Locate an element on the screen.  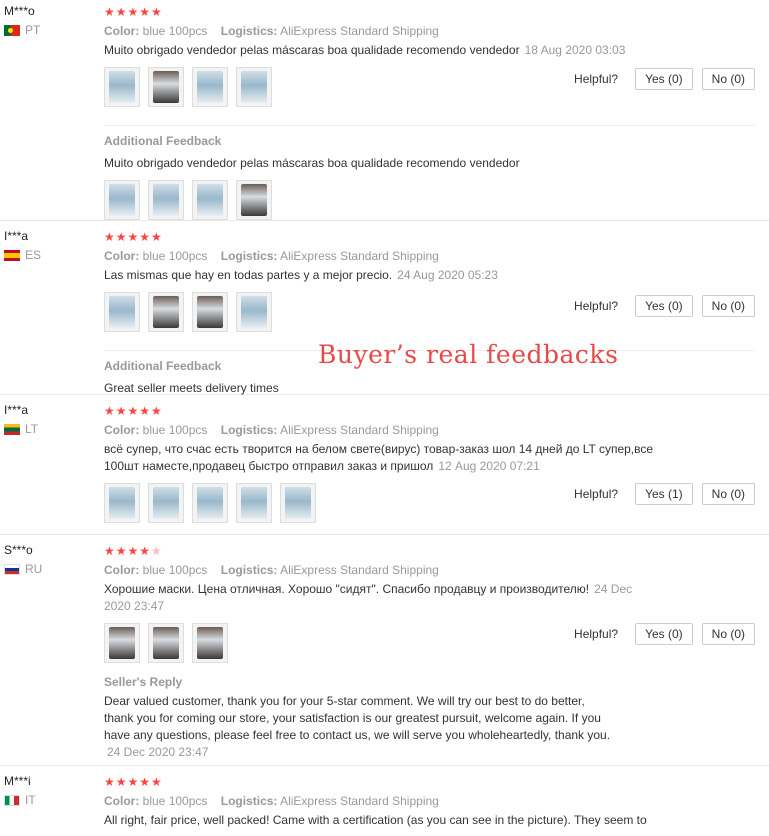
lithuania-flag-icon is located at coordinates (12, 429).